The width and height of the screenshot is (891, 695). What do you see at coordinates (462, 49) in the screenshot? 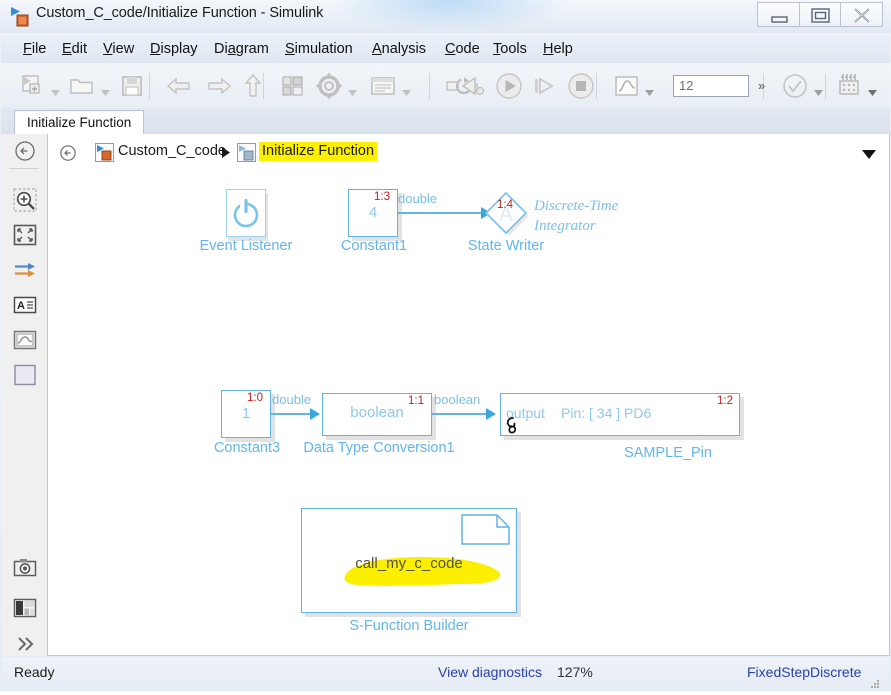
I see `menu-code: Code` at bounding box center [462, 49].